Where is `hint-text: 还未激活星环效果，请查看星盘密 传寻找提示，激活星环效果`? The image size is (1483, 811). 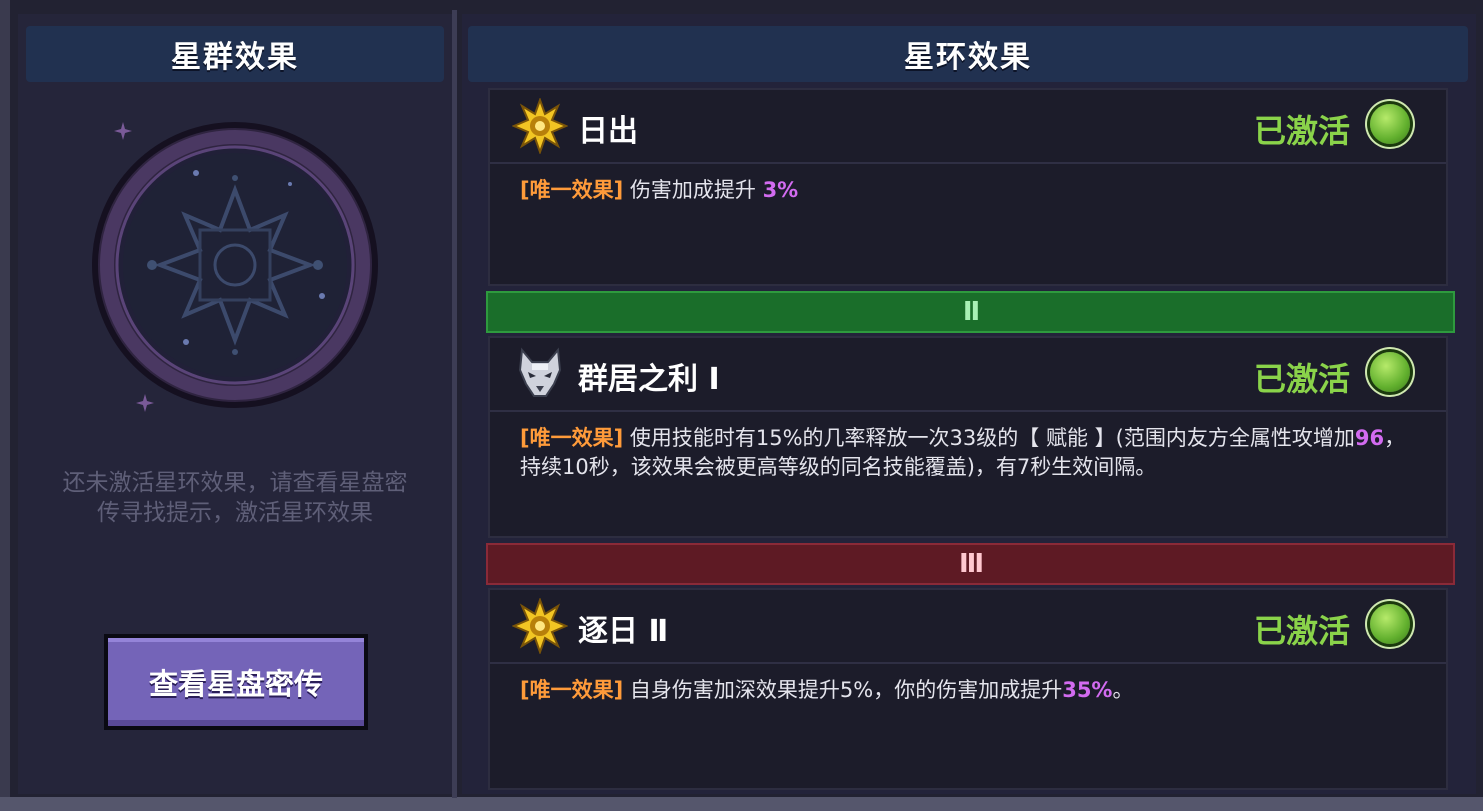
hint-text: 还未激活星环效果，请查看星盘密 传寻找提示，激活星环效果 is located at coordinates (235, 498).